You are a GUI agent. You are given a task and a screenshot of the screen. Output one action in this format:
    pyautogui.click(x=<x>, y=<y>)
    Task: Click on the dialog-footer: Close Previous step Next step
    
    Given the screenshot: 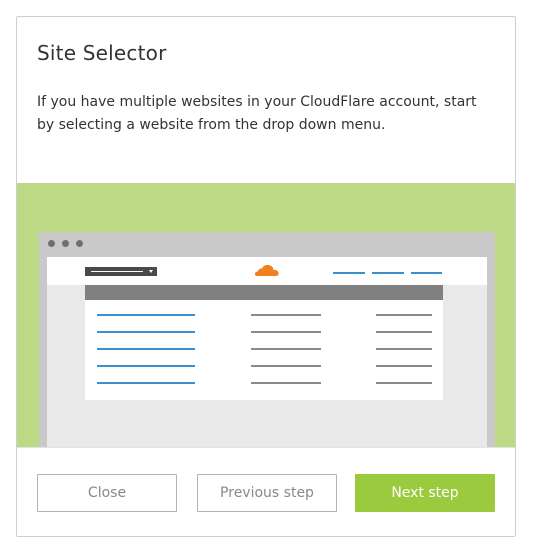 What is the action you would take?
    pyautogui.click(x=266, y=491)
    